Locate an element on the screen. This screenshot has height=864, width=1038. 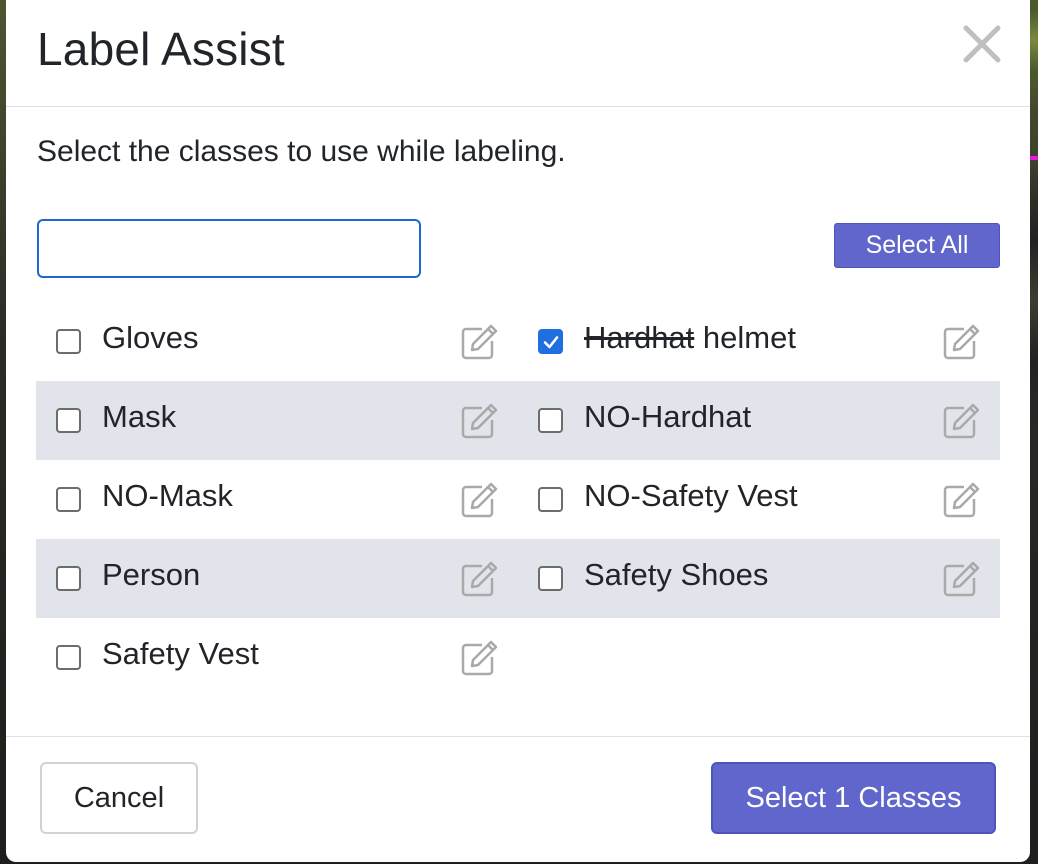
class-item-safety-shoes: Safety Shoes is located at coordinates (759, 578).